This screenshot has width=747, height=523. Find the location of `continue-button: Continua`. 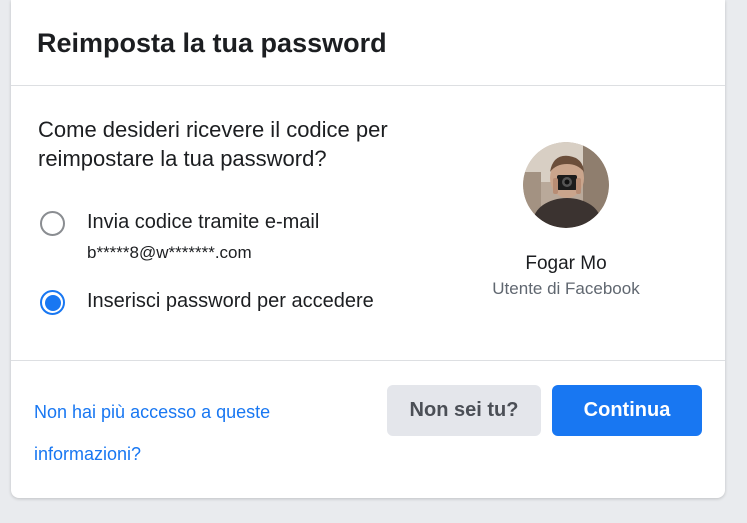

continue-button: Continua is located at coordinates (627, 410).